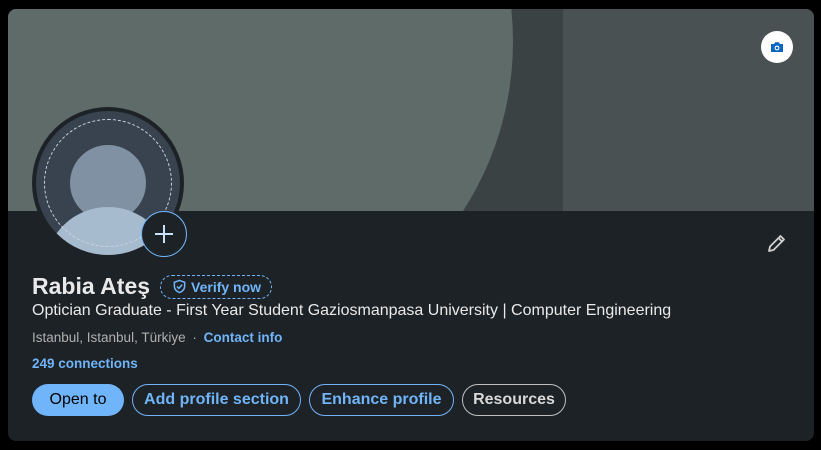 This screenshot has height=450, width=821. Describe the element at coordinates (216, 400) in the screenshot. I see `add-profile-section-button: Add profile section` at that location.